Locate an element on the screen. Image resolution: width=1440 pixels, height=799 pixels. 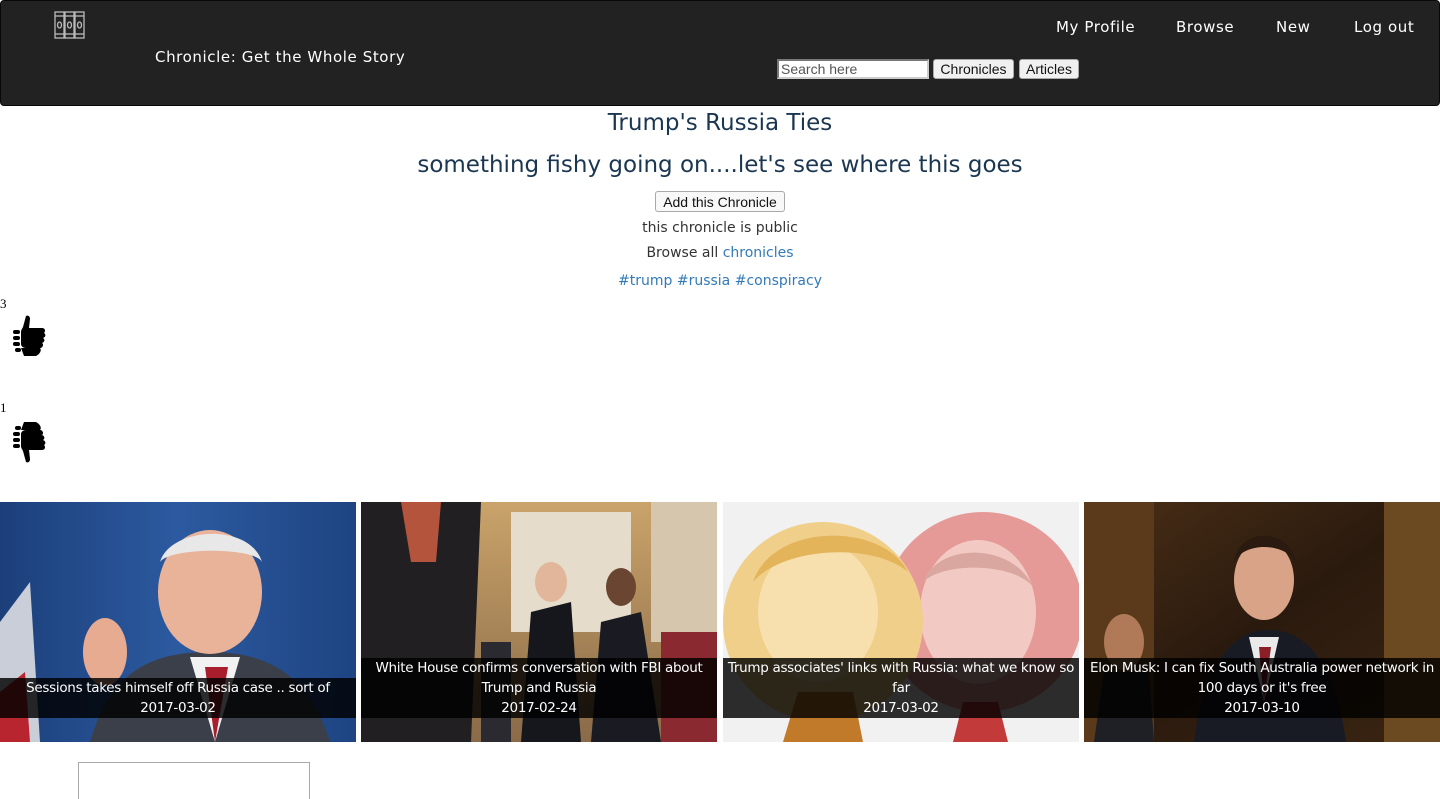
search-chronicles-button: Chronicles is located at coordinates (973, 69).